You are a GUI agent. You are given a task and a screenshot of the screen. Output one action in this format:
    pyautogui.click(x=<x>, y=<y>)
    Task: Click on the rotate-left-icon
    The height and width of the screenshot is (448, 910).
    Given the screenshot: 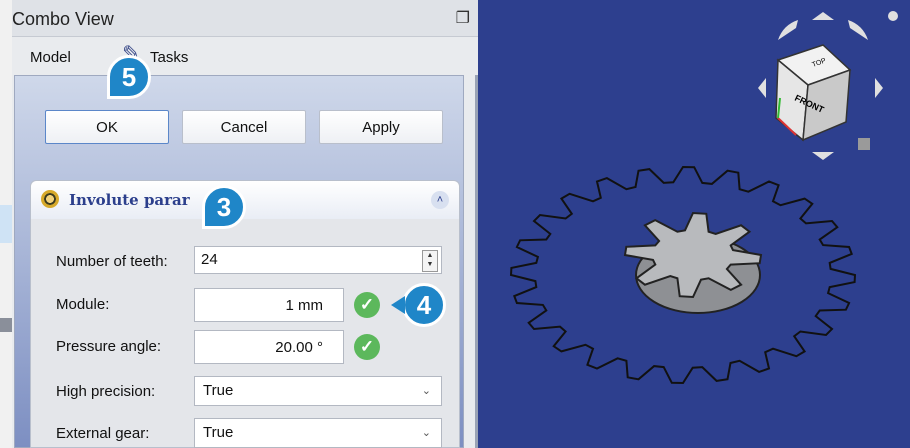 What is the action you would take?
    pyautogui.click(x=788, y=30)
    